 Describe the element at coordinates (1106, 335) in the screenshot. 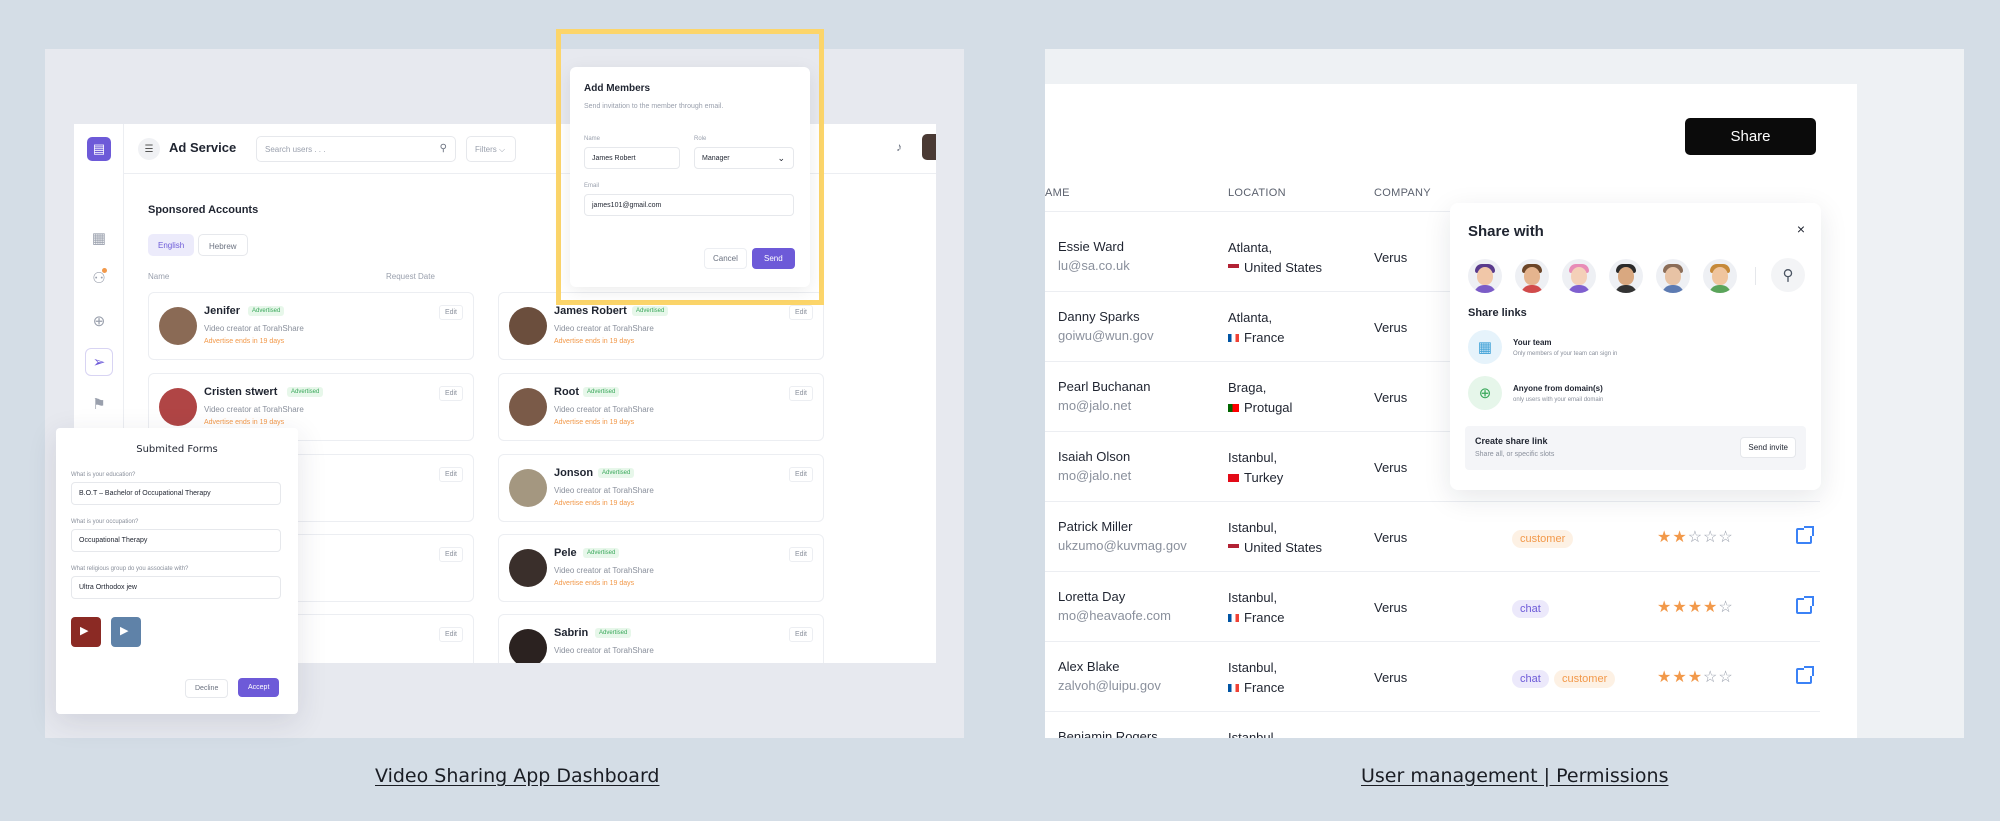

I see `user-email: goiwu@wun.gov` at that location.